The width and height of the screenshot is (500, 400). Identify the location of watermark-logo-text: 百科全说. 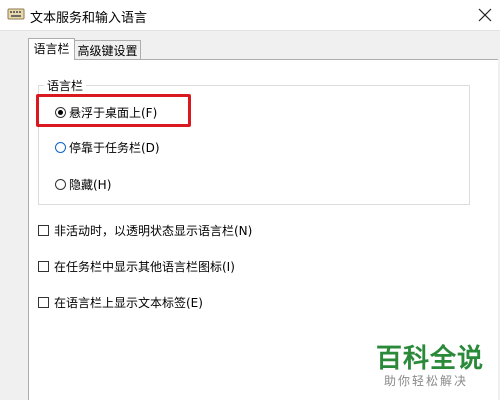
(430, 359).